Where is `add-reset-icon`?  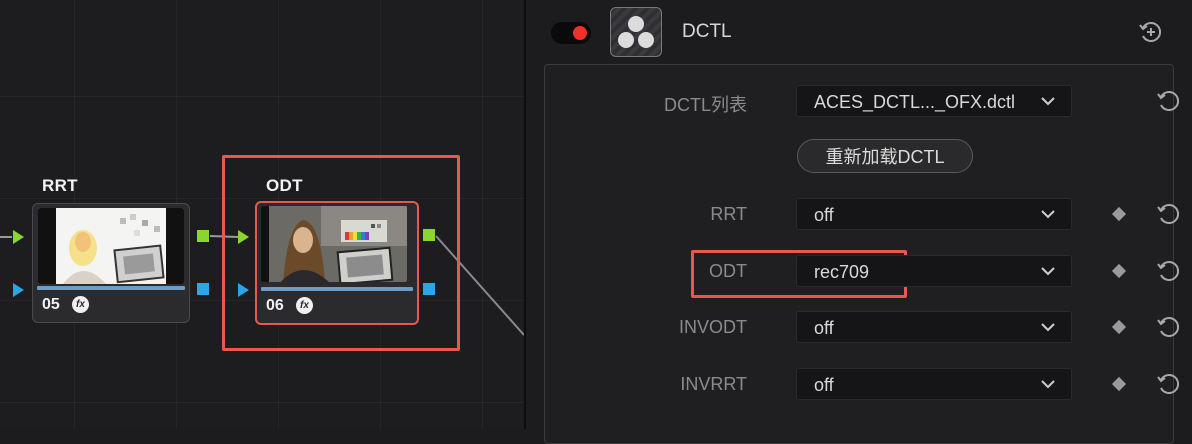
add-reset-icon is located at coordinates (1151, 34).